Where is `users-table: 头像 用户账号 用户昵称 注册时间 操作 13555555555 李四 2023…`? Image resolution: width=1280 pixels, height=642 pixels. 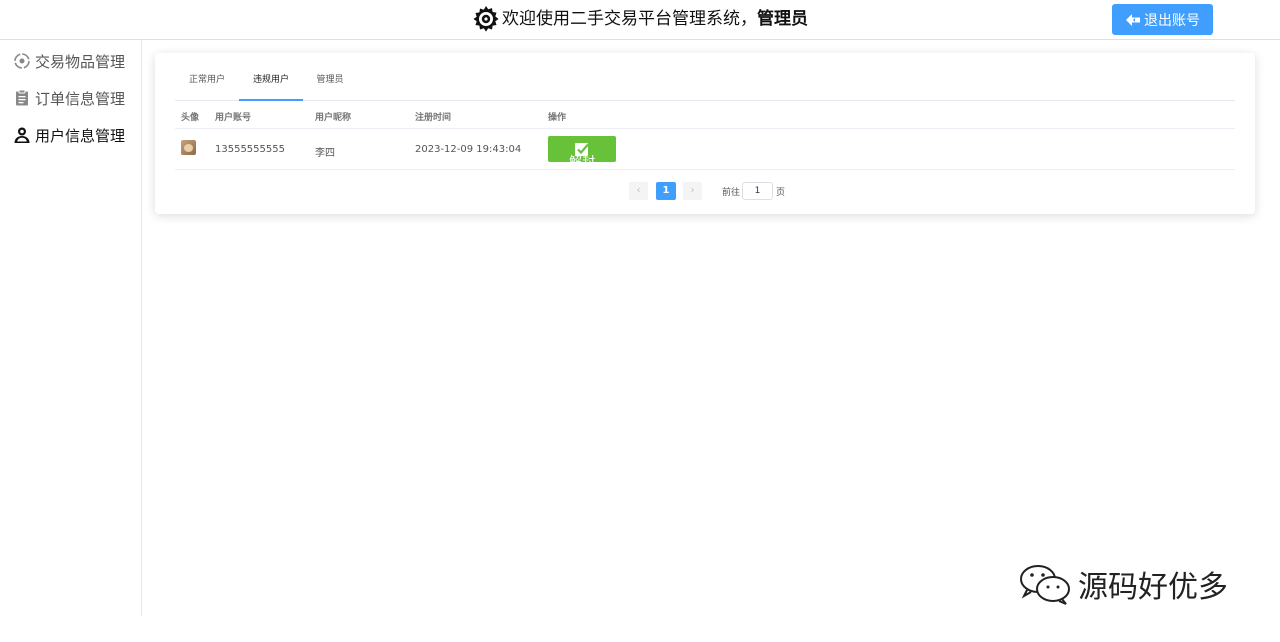 users-table: 头像 用户账号 用户昵称 注册时间 操作 13555555555 李四 2023… is located at coordinates (705, 135).